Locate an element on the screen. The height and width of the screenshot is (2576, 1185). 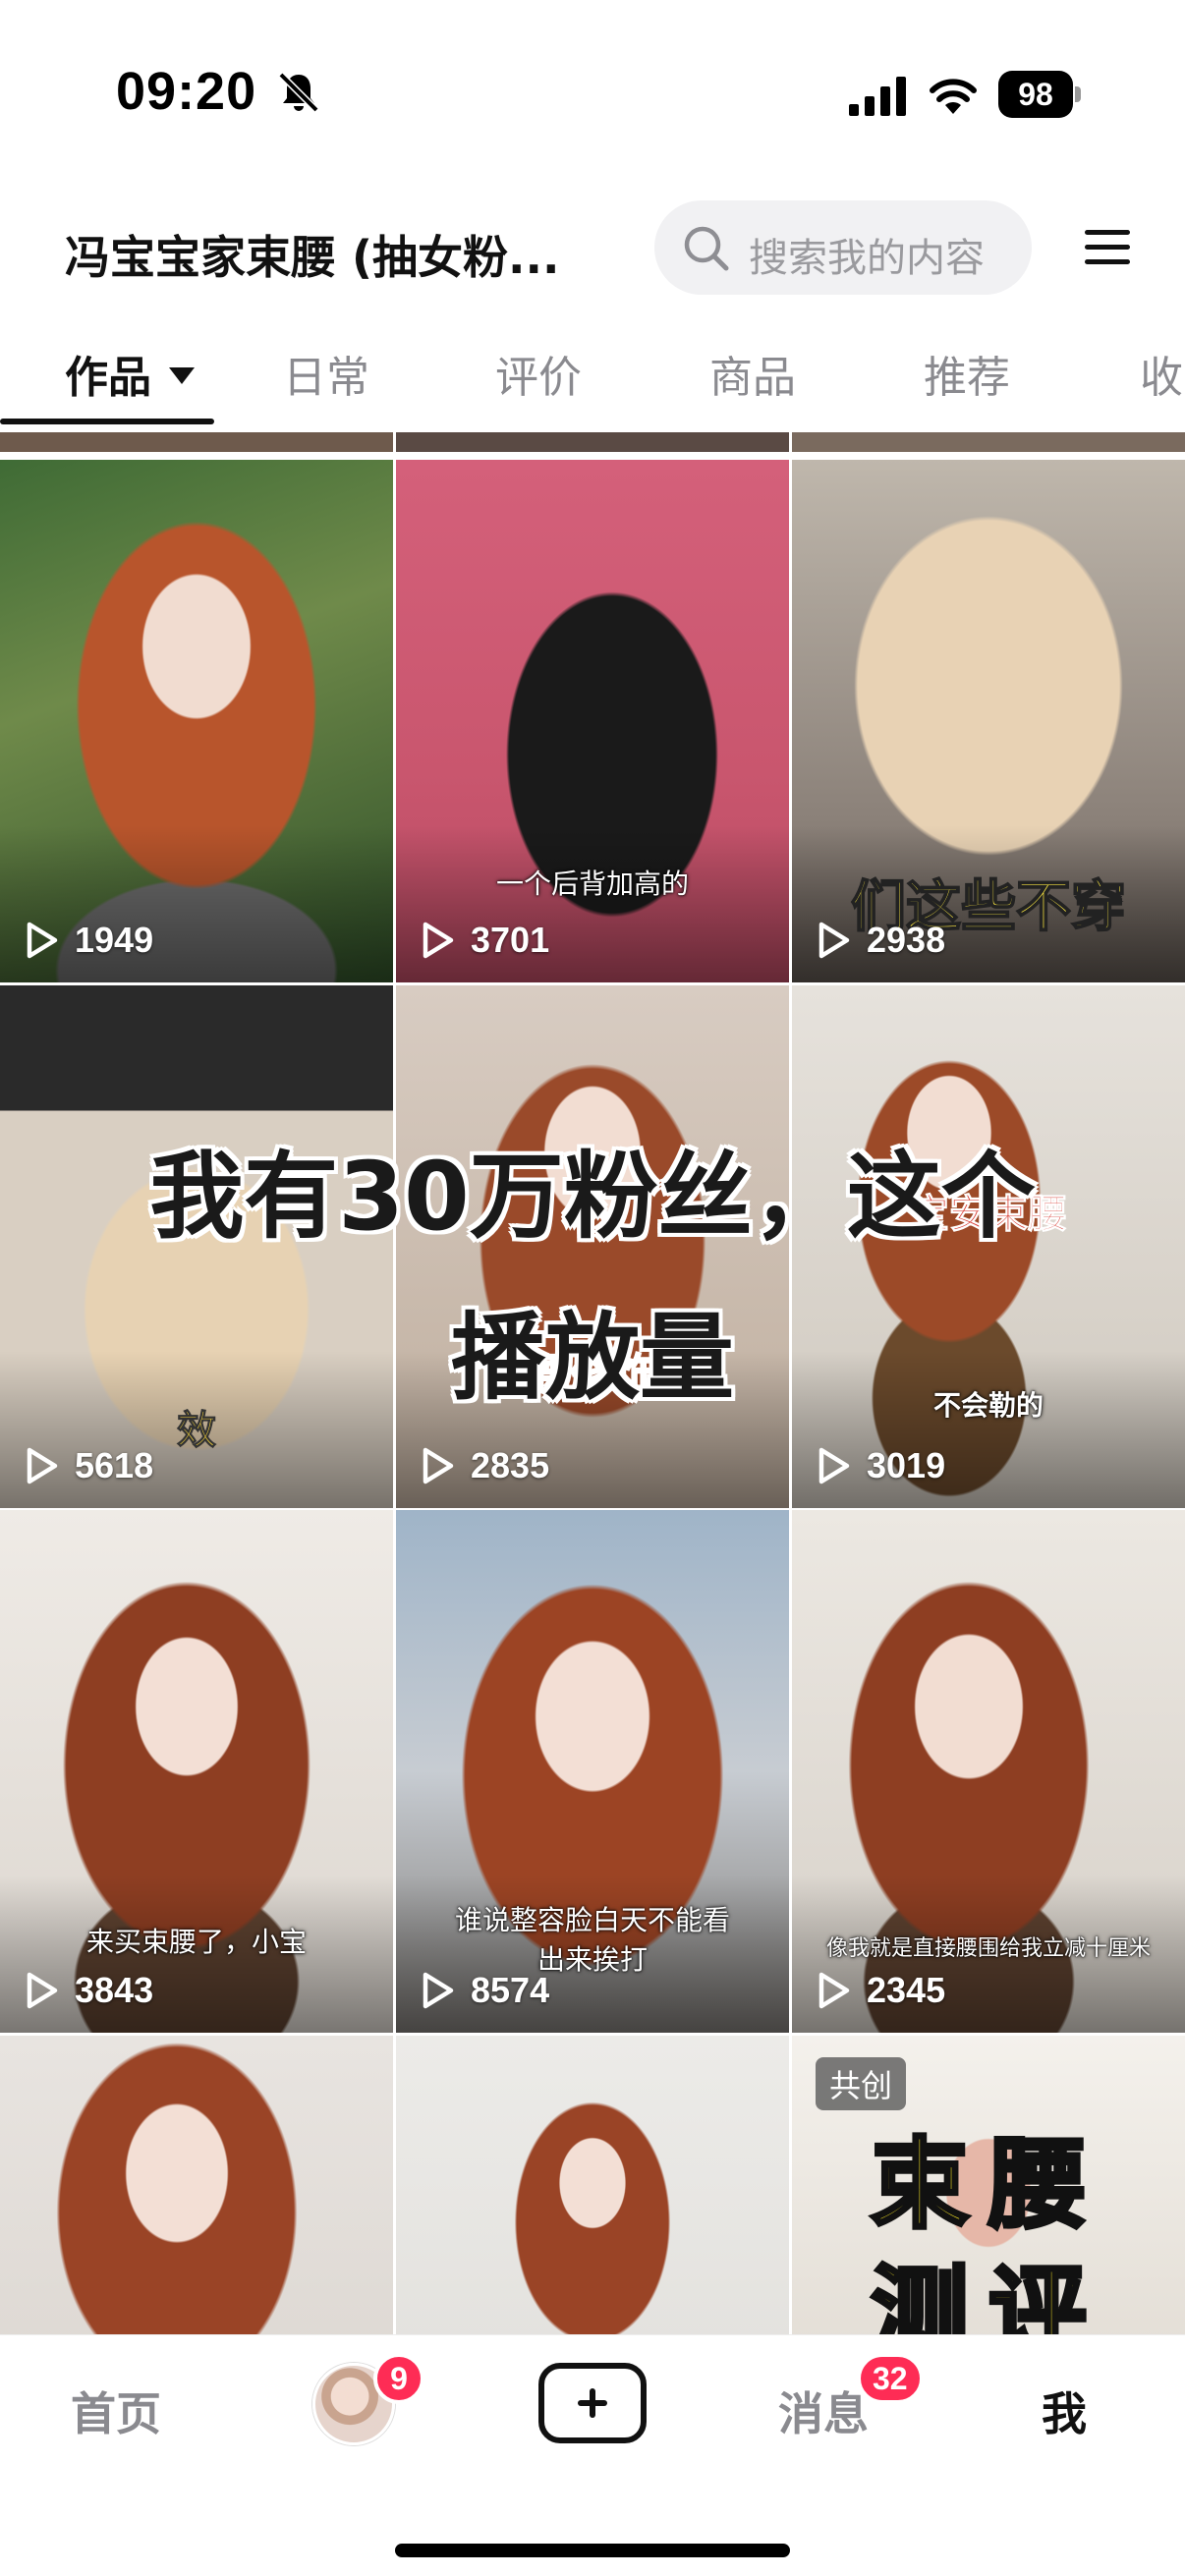
status-time: 09:20 is located at coordinates (186, 91).